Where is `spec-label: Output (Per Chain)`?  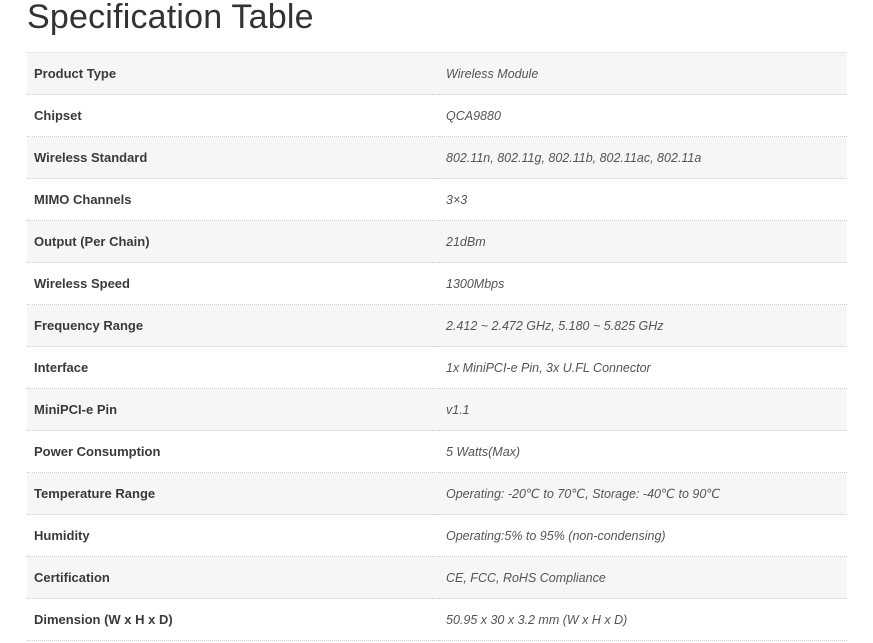 spec-label: Output (Per Chain) is located at coordinates (233, 241).